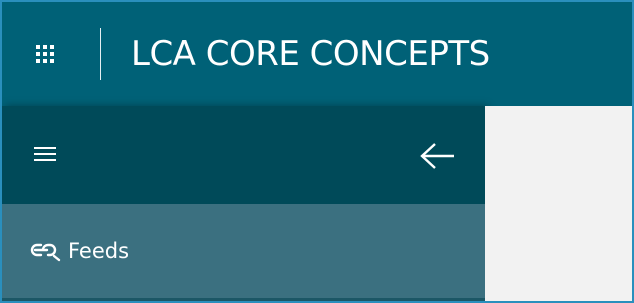  I want to click on header-divider, so click(100, 54).